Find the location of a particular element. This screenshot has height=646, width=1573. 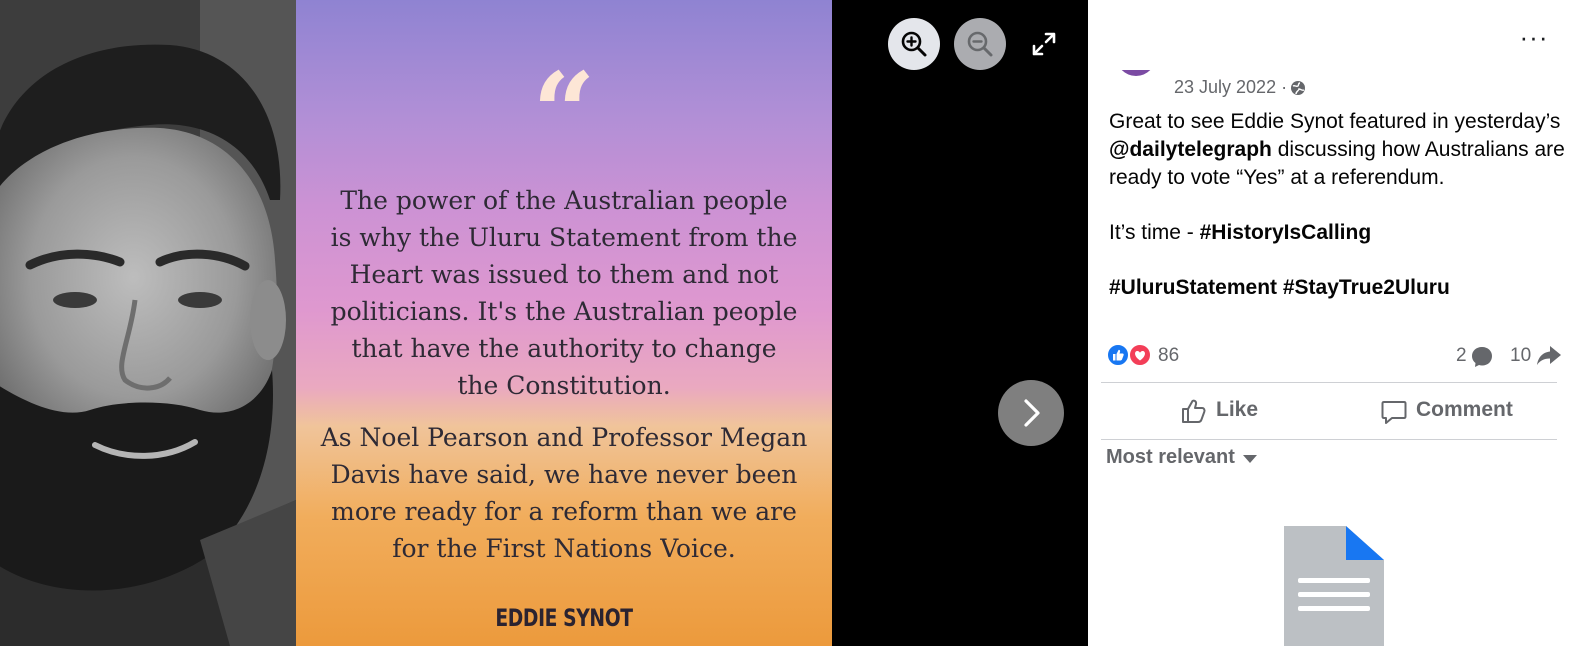

zoom-out-button is located at coordinates (980, 44).